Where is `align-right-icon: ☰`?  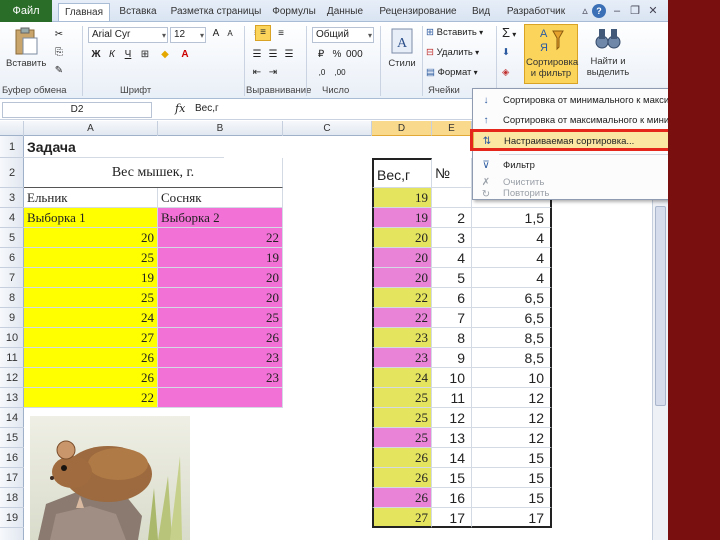 align-right-icon: ☰ is located at coordinates (289, 56).